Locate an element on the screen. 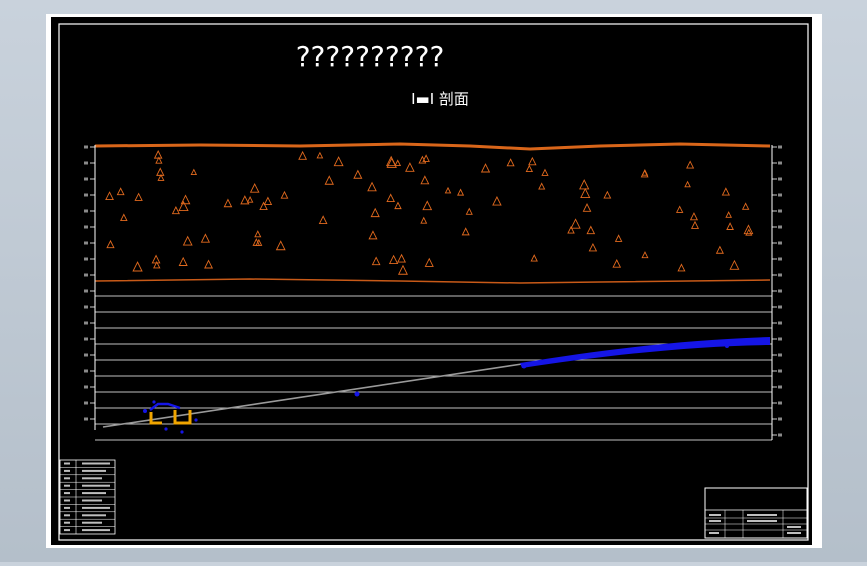 The width and height of the screenshot is (867, 566). drawing-title: ?????????? is located at coordinates (370, 56).